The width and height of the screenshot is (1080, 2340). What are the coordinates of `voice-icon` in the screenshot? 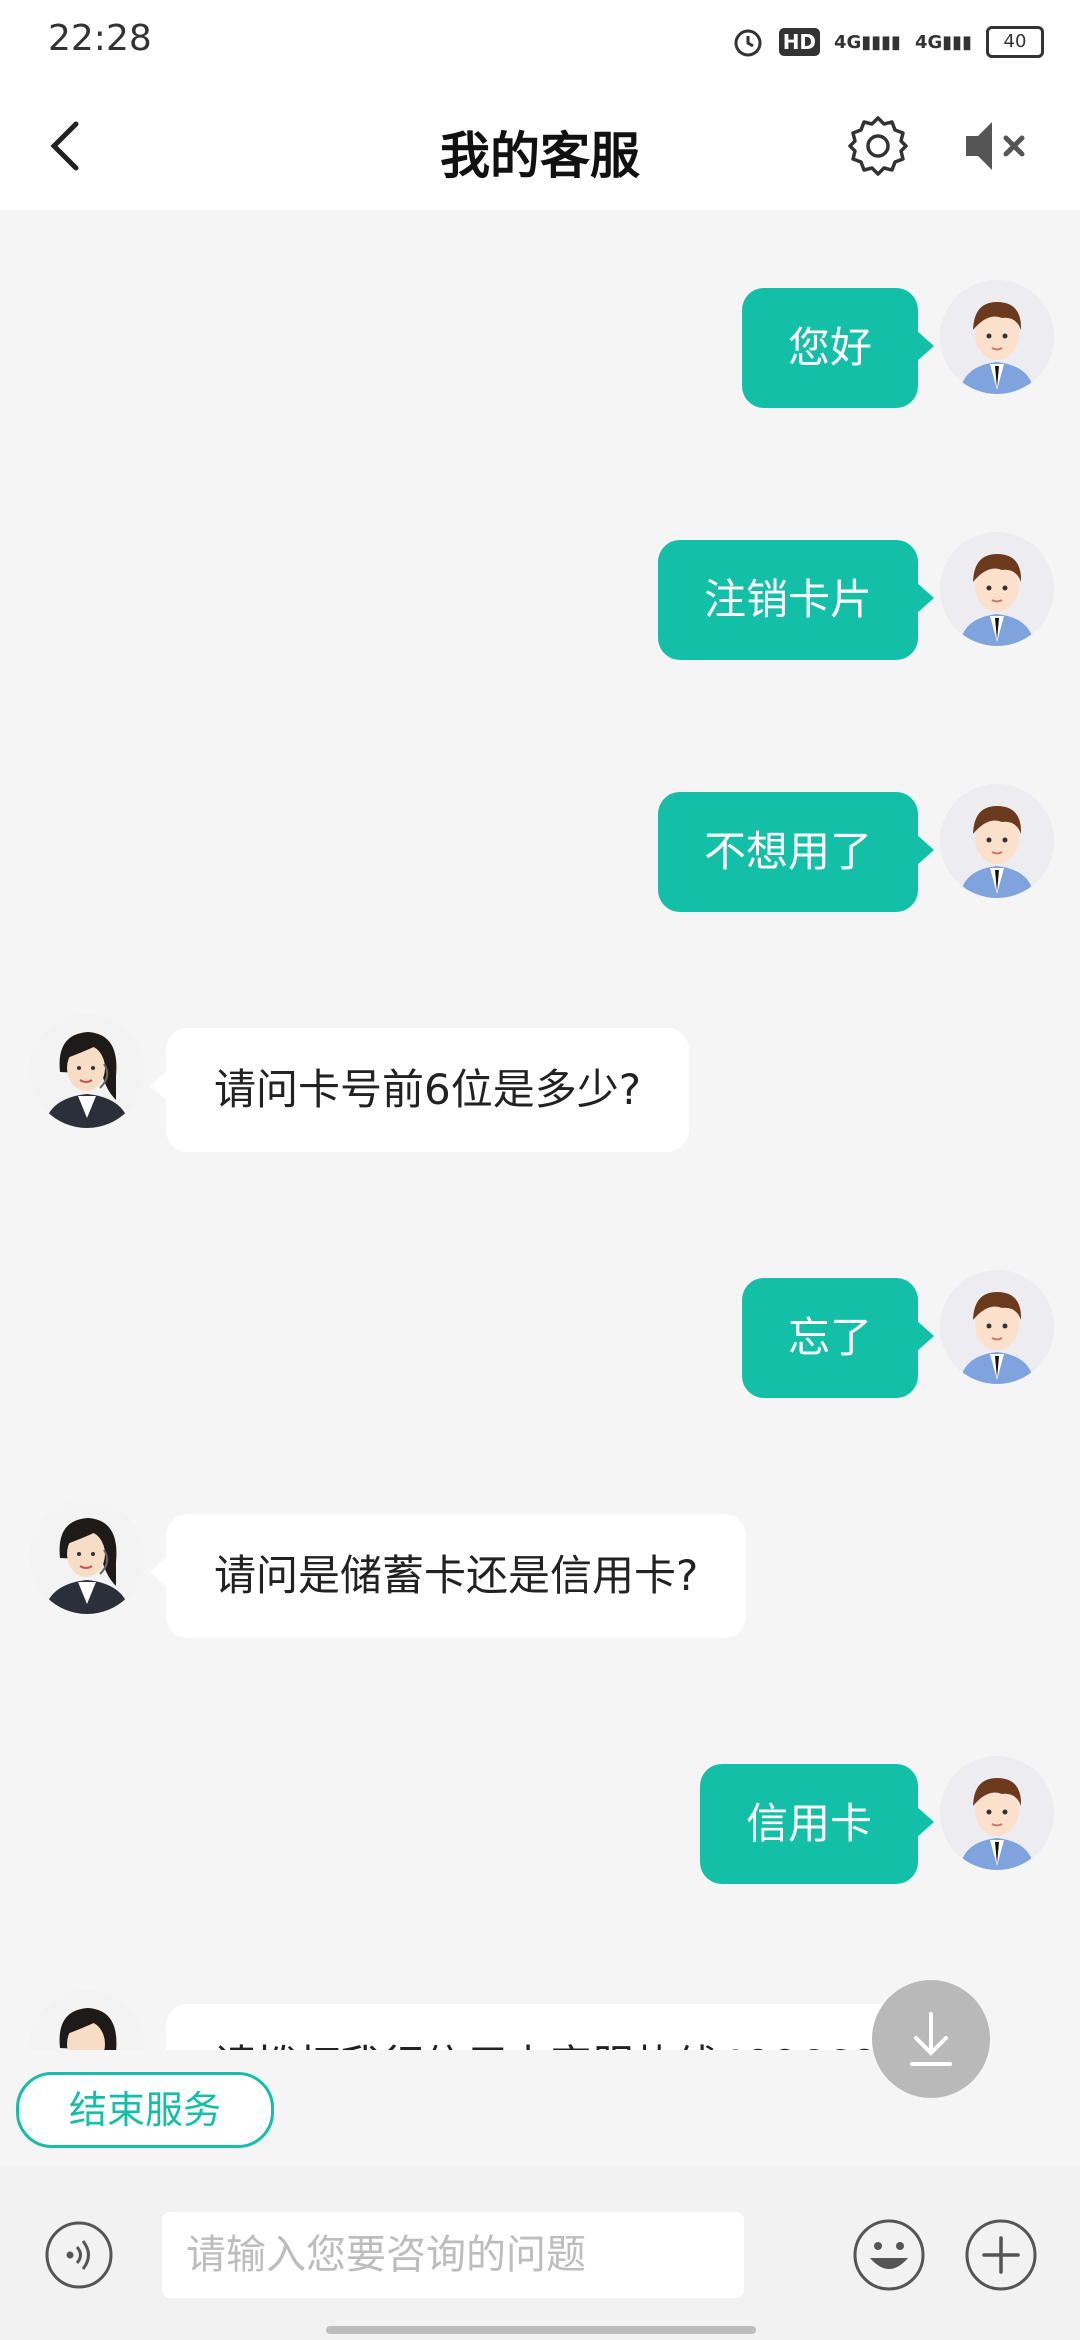 It's located at (79, 2255).